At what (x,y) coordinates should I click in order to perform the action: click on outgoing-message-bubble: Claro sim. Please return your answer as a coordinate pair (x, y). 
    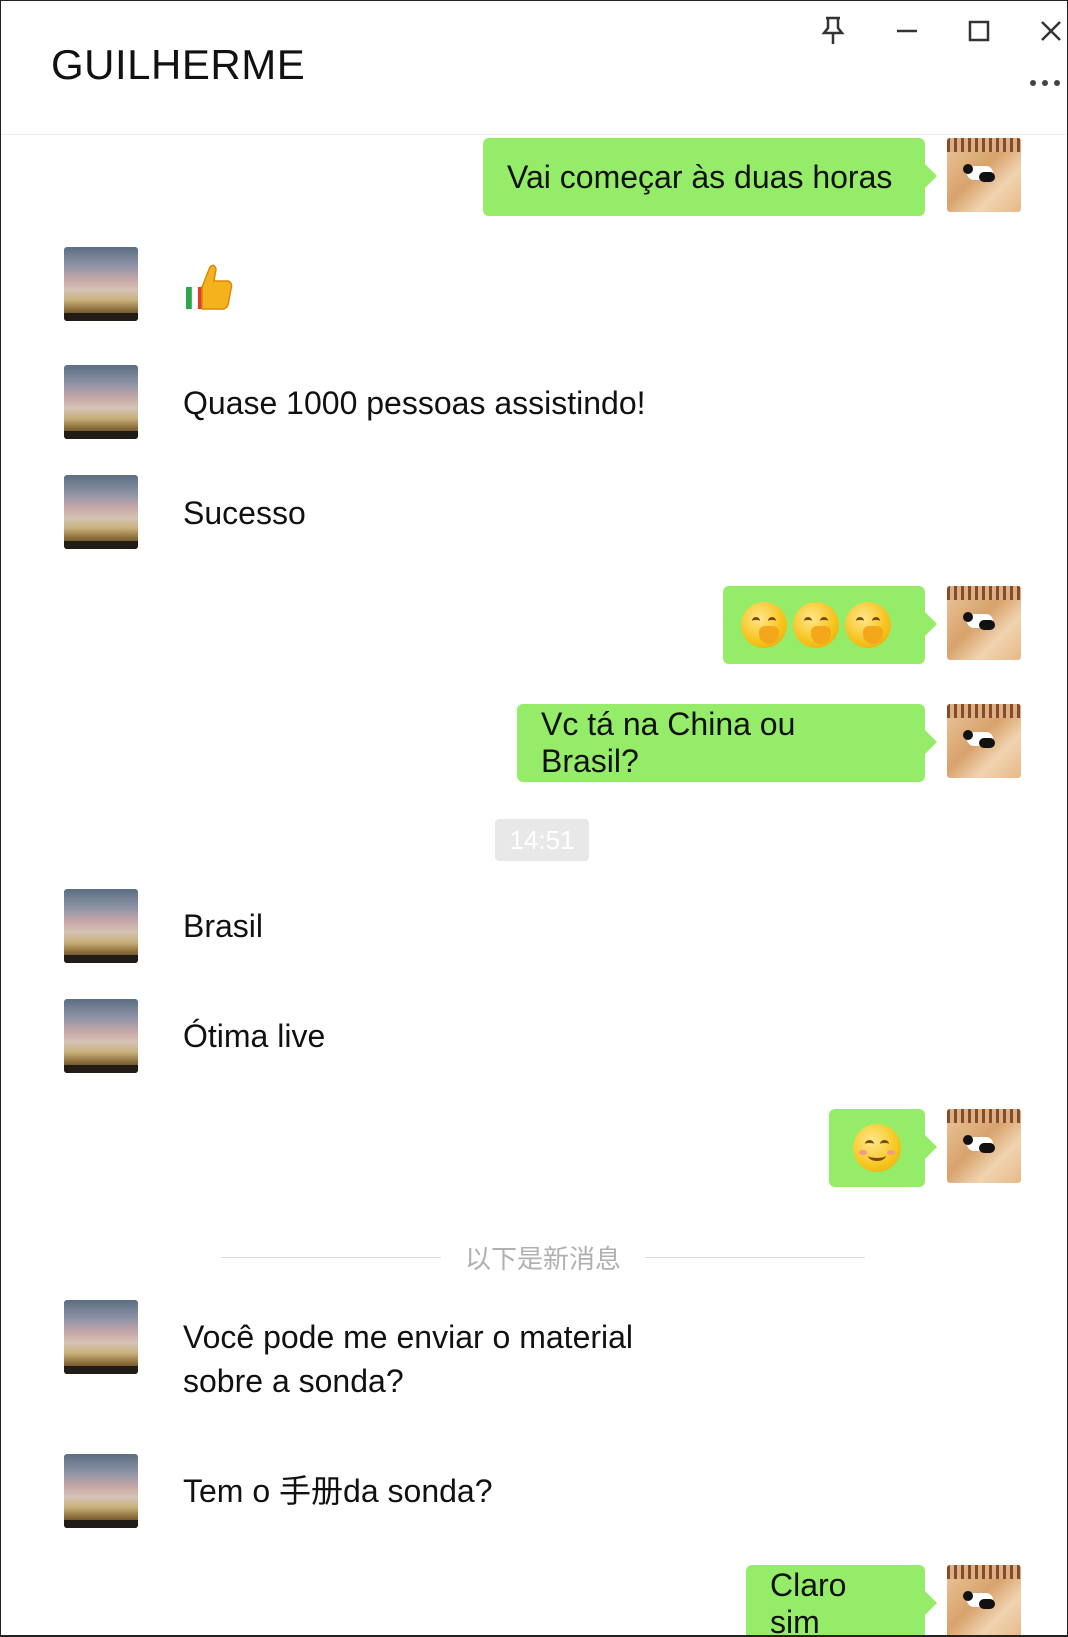
    Looking at the image, I should click on (841, 1601).